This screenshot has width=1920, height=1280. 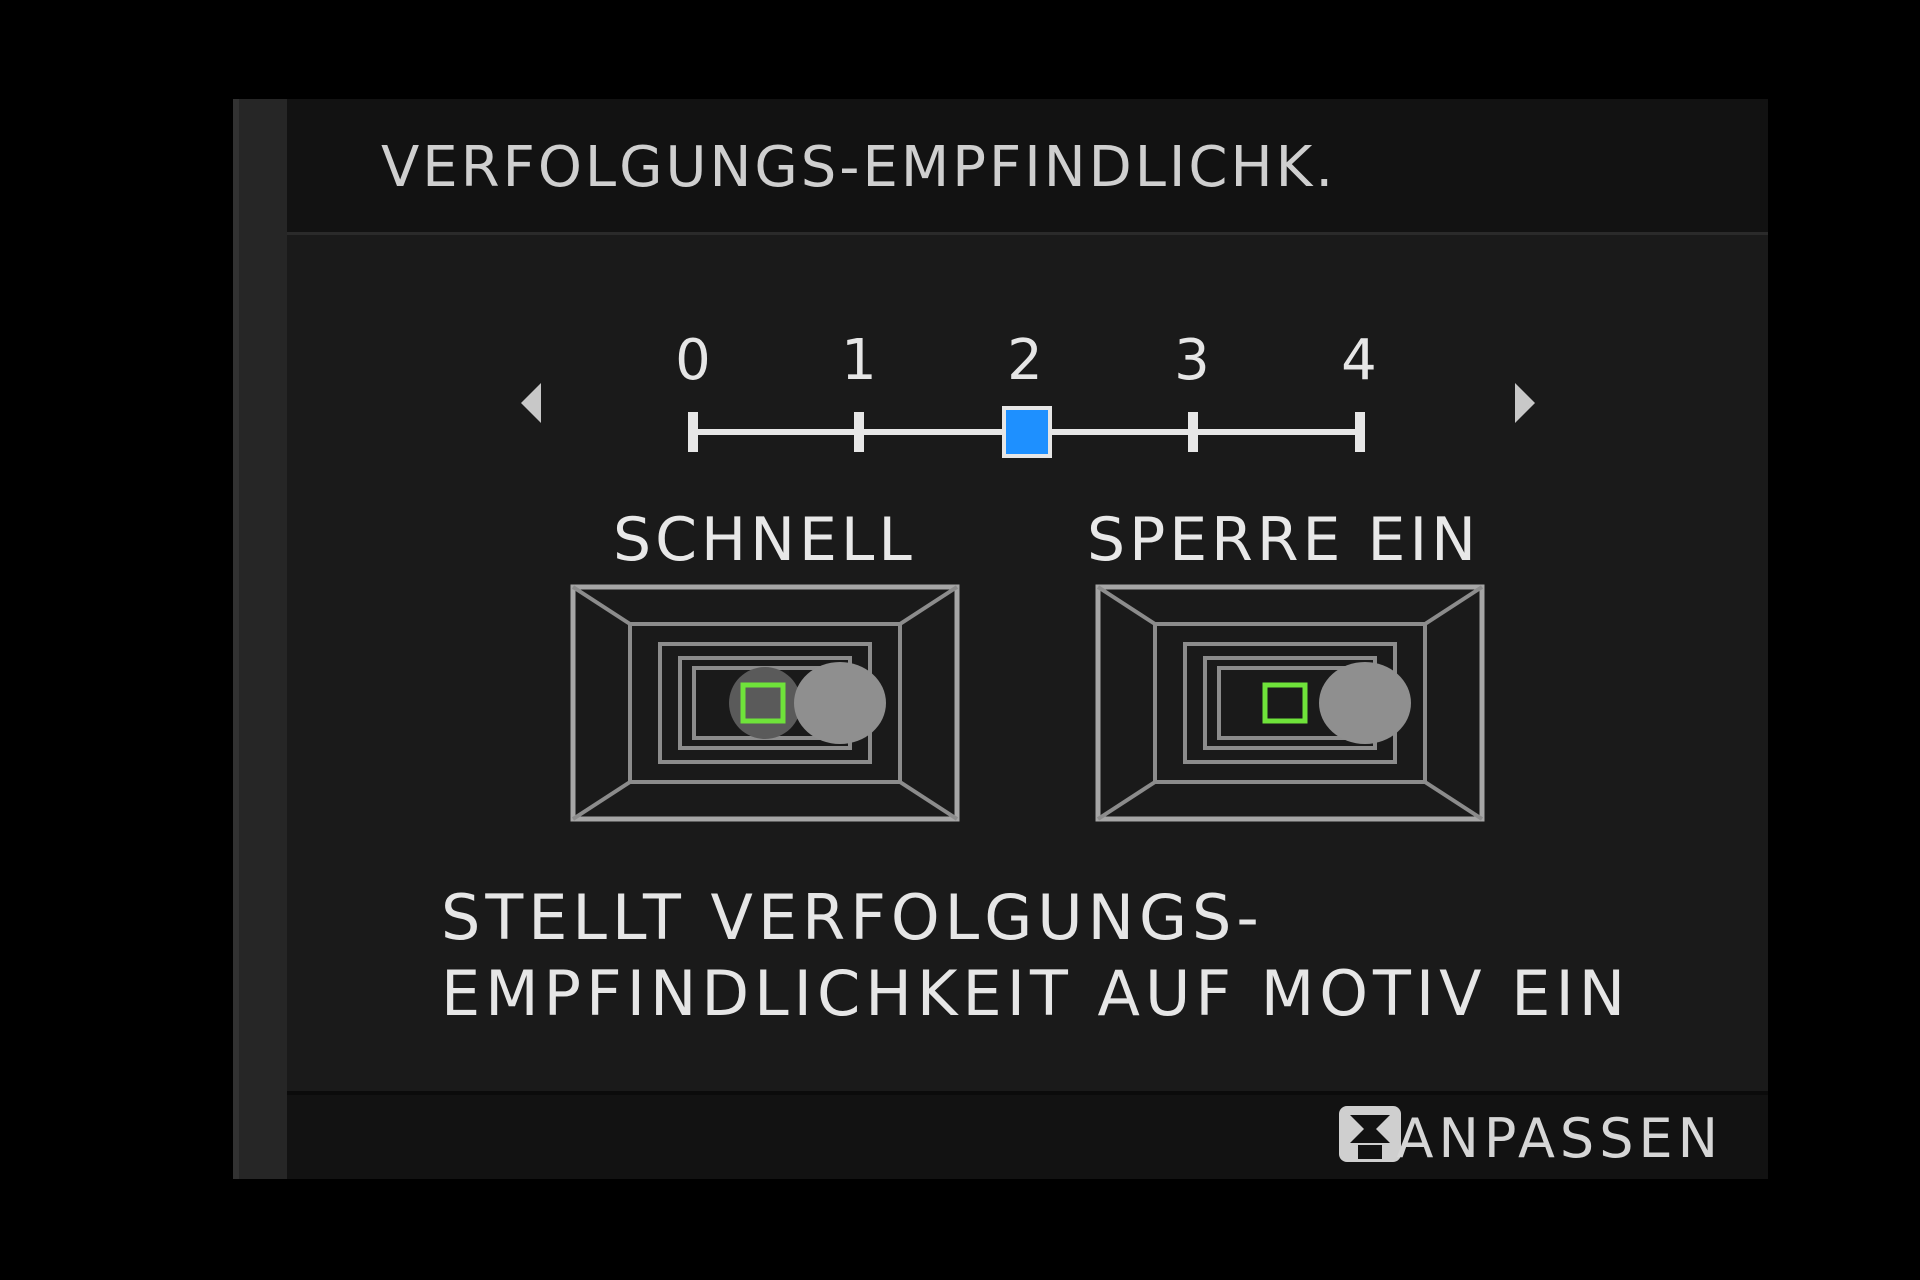 What do you see at coordinates (852, 917) in the screenshot?
I see `description-line-1: STELLT VERFOLGUNGS-` at bounding box center [852, 917].